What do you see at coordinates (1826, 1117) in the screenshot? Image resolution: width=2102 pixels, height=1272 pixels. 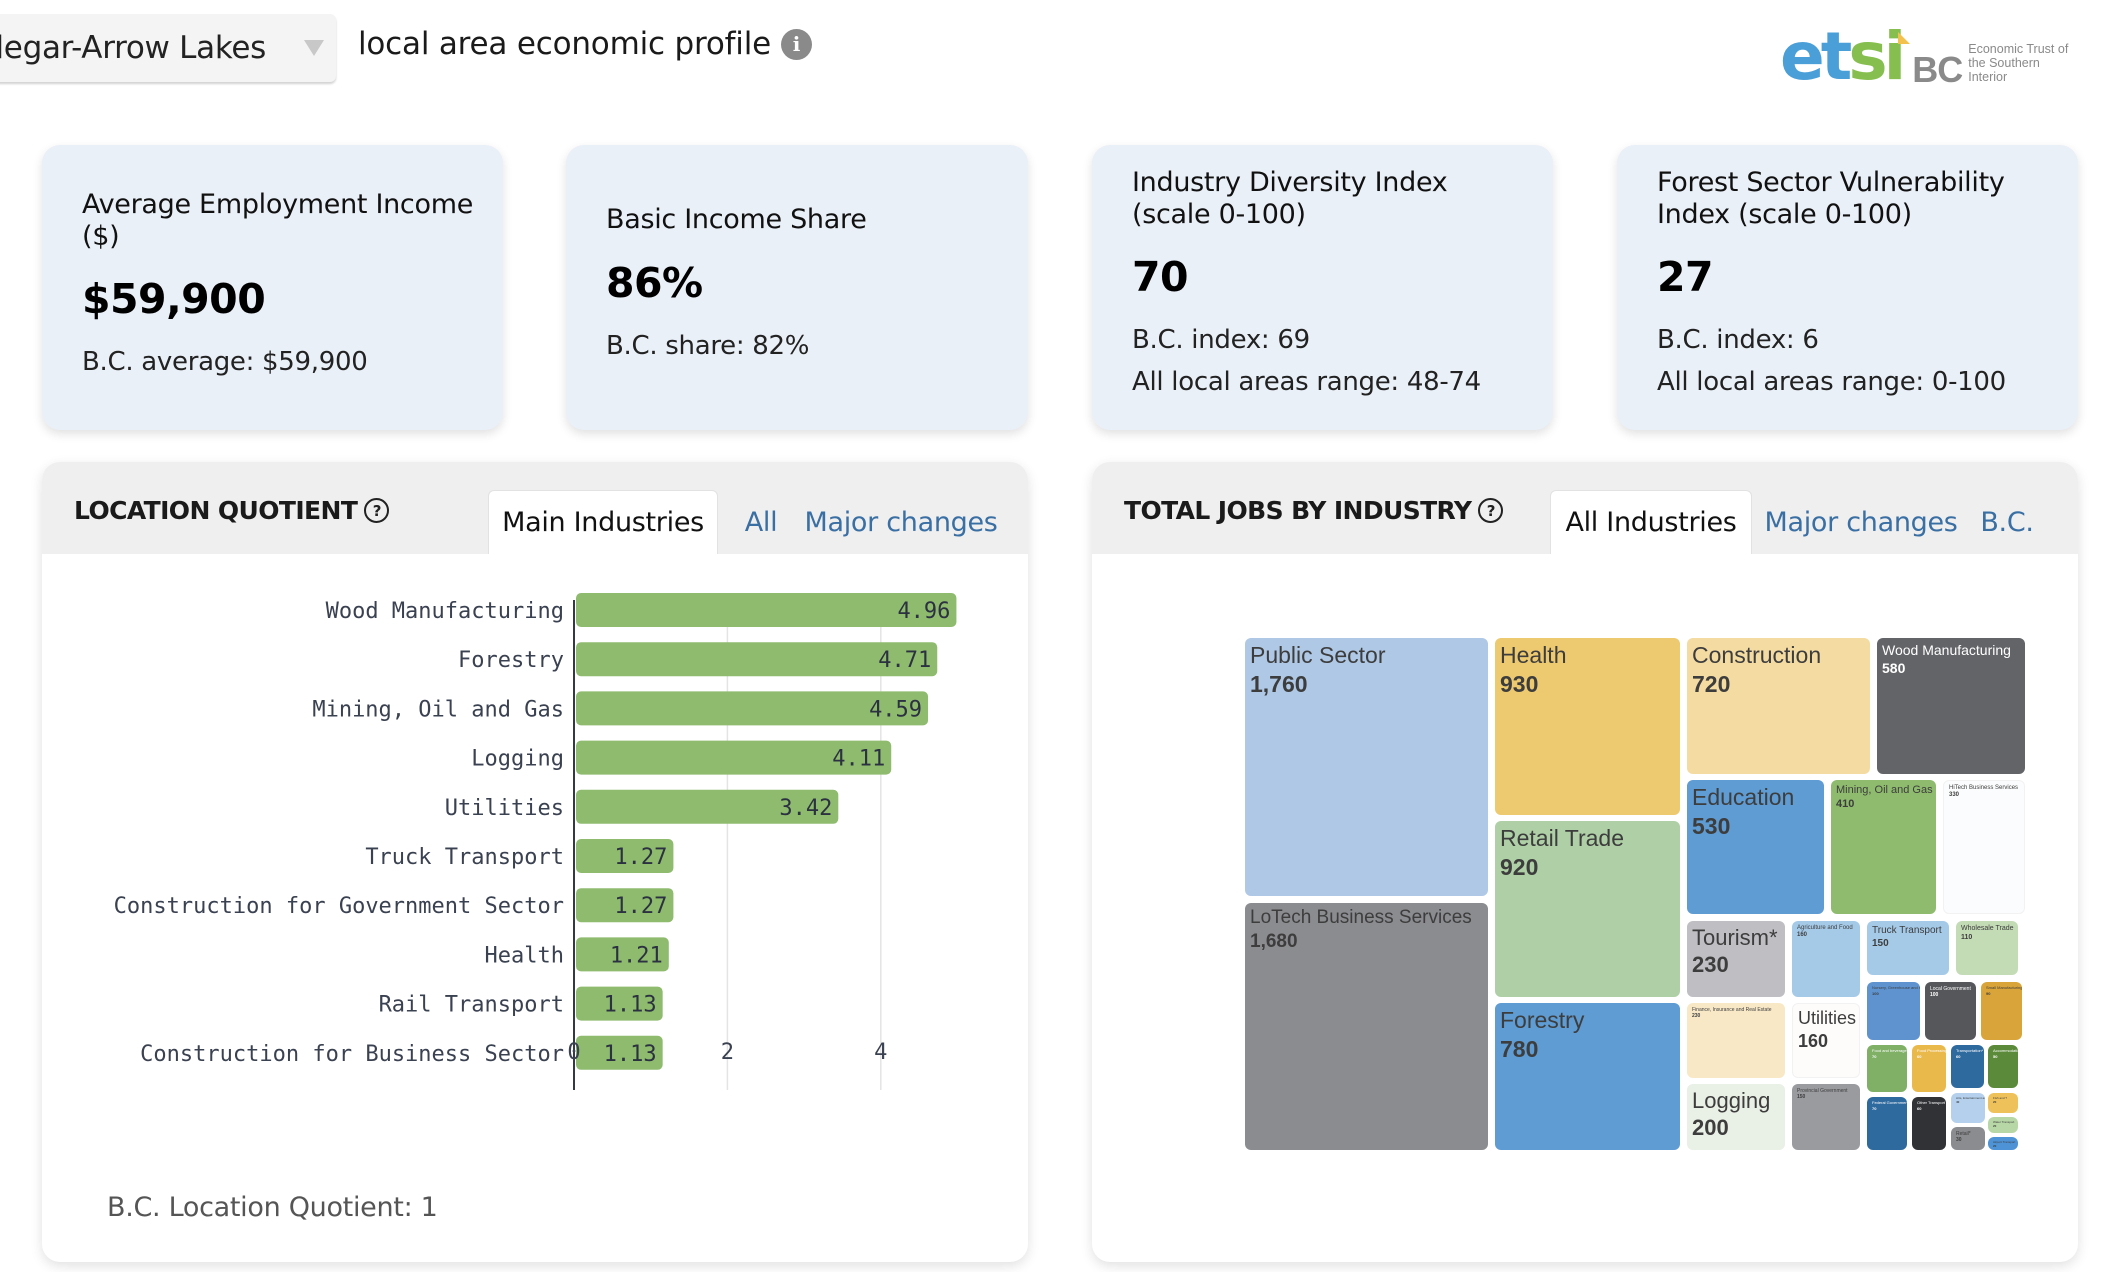 I see `treemap-cell-provincial-government: Provincial Government 150` at bounding box center [1826, 1117].